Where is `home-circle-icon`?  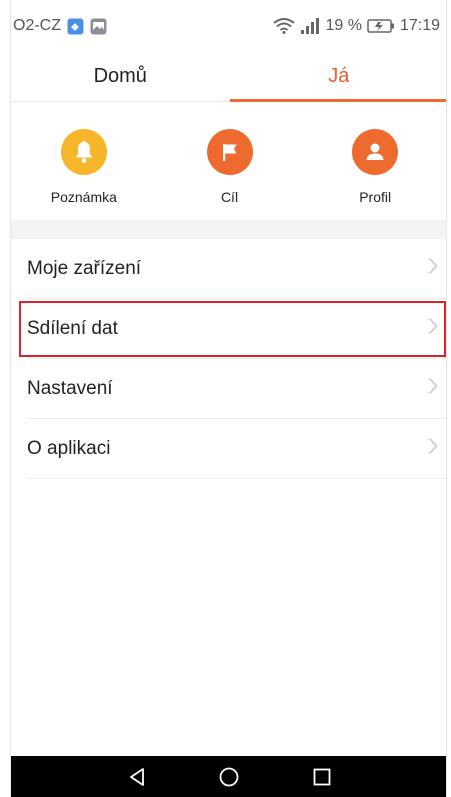
home-circle-icon is located at coordinates (229, 776).